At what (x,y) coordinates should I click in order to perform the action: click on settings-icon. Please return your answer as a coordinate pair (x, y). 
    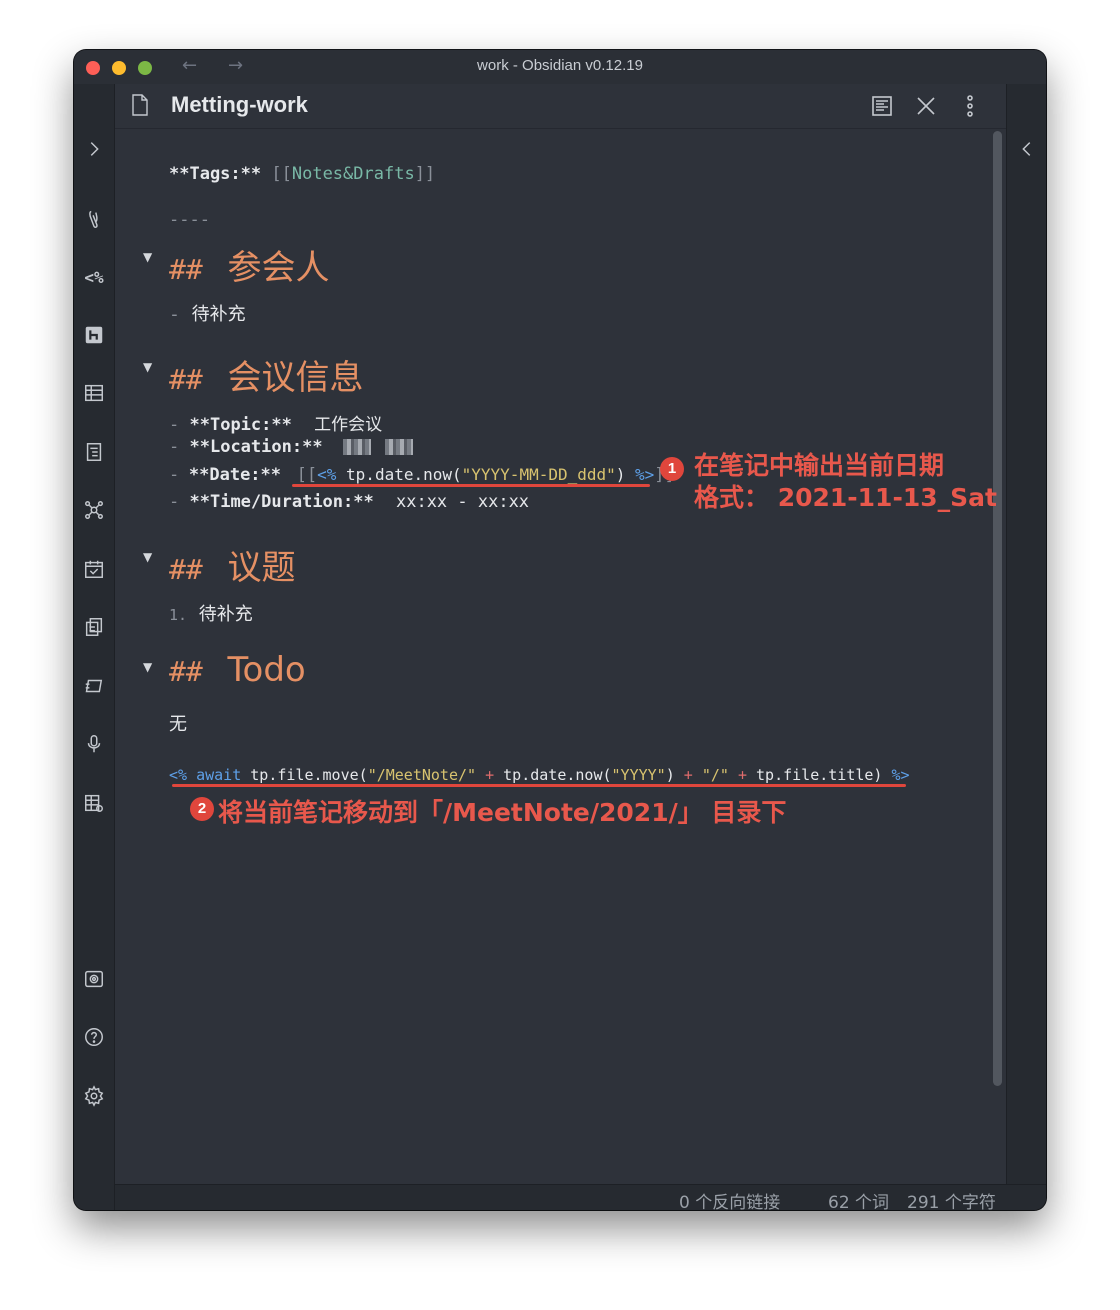
    Looking at the image, I should click on (94, 1096).